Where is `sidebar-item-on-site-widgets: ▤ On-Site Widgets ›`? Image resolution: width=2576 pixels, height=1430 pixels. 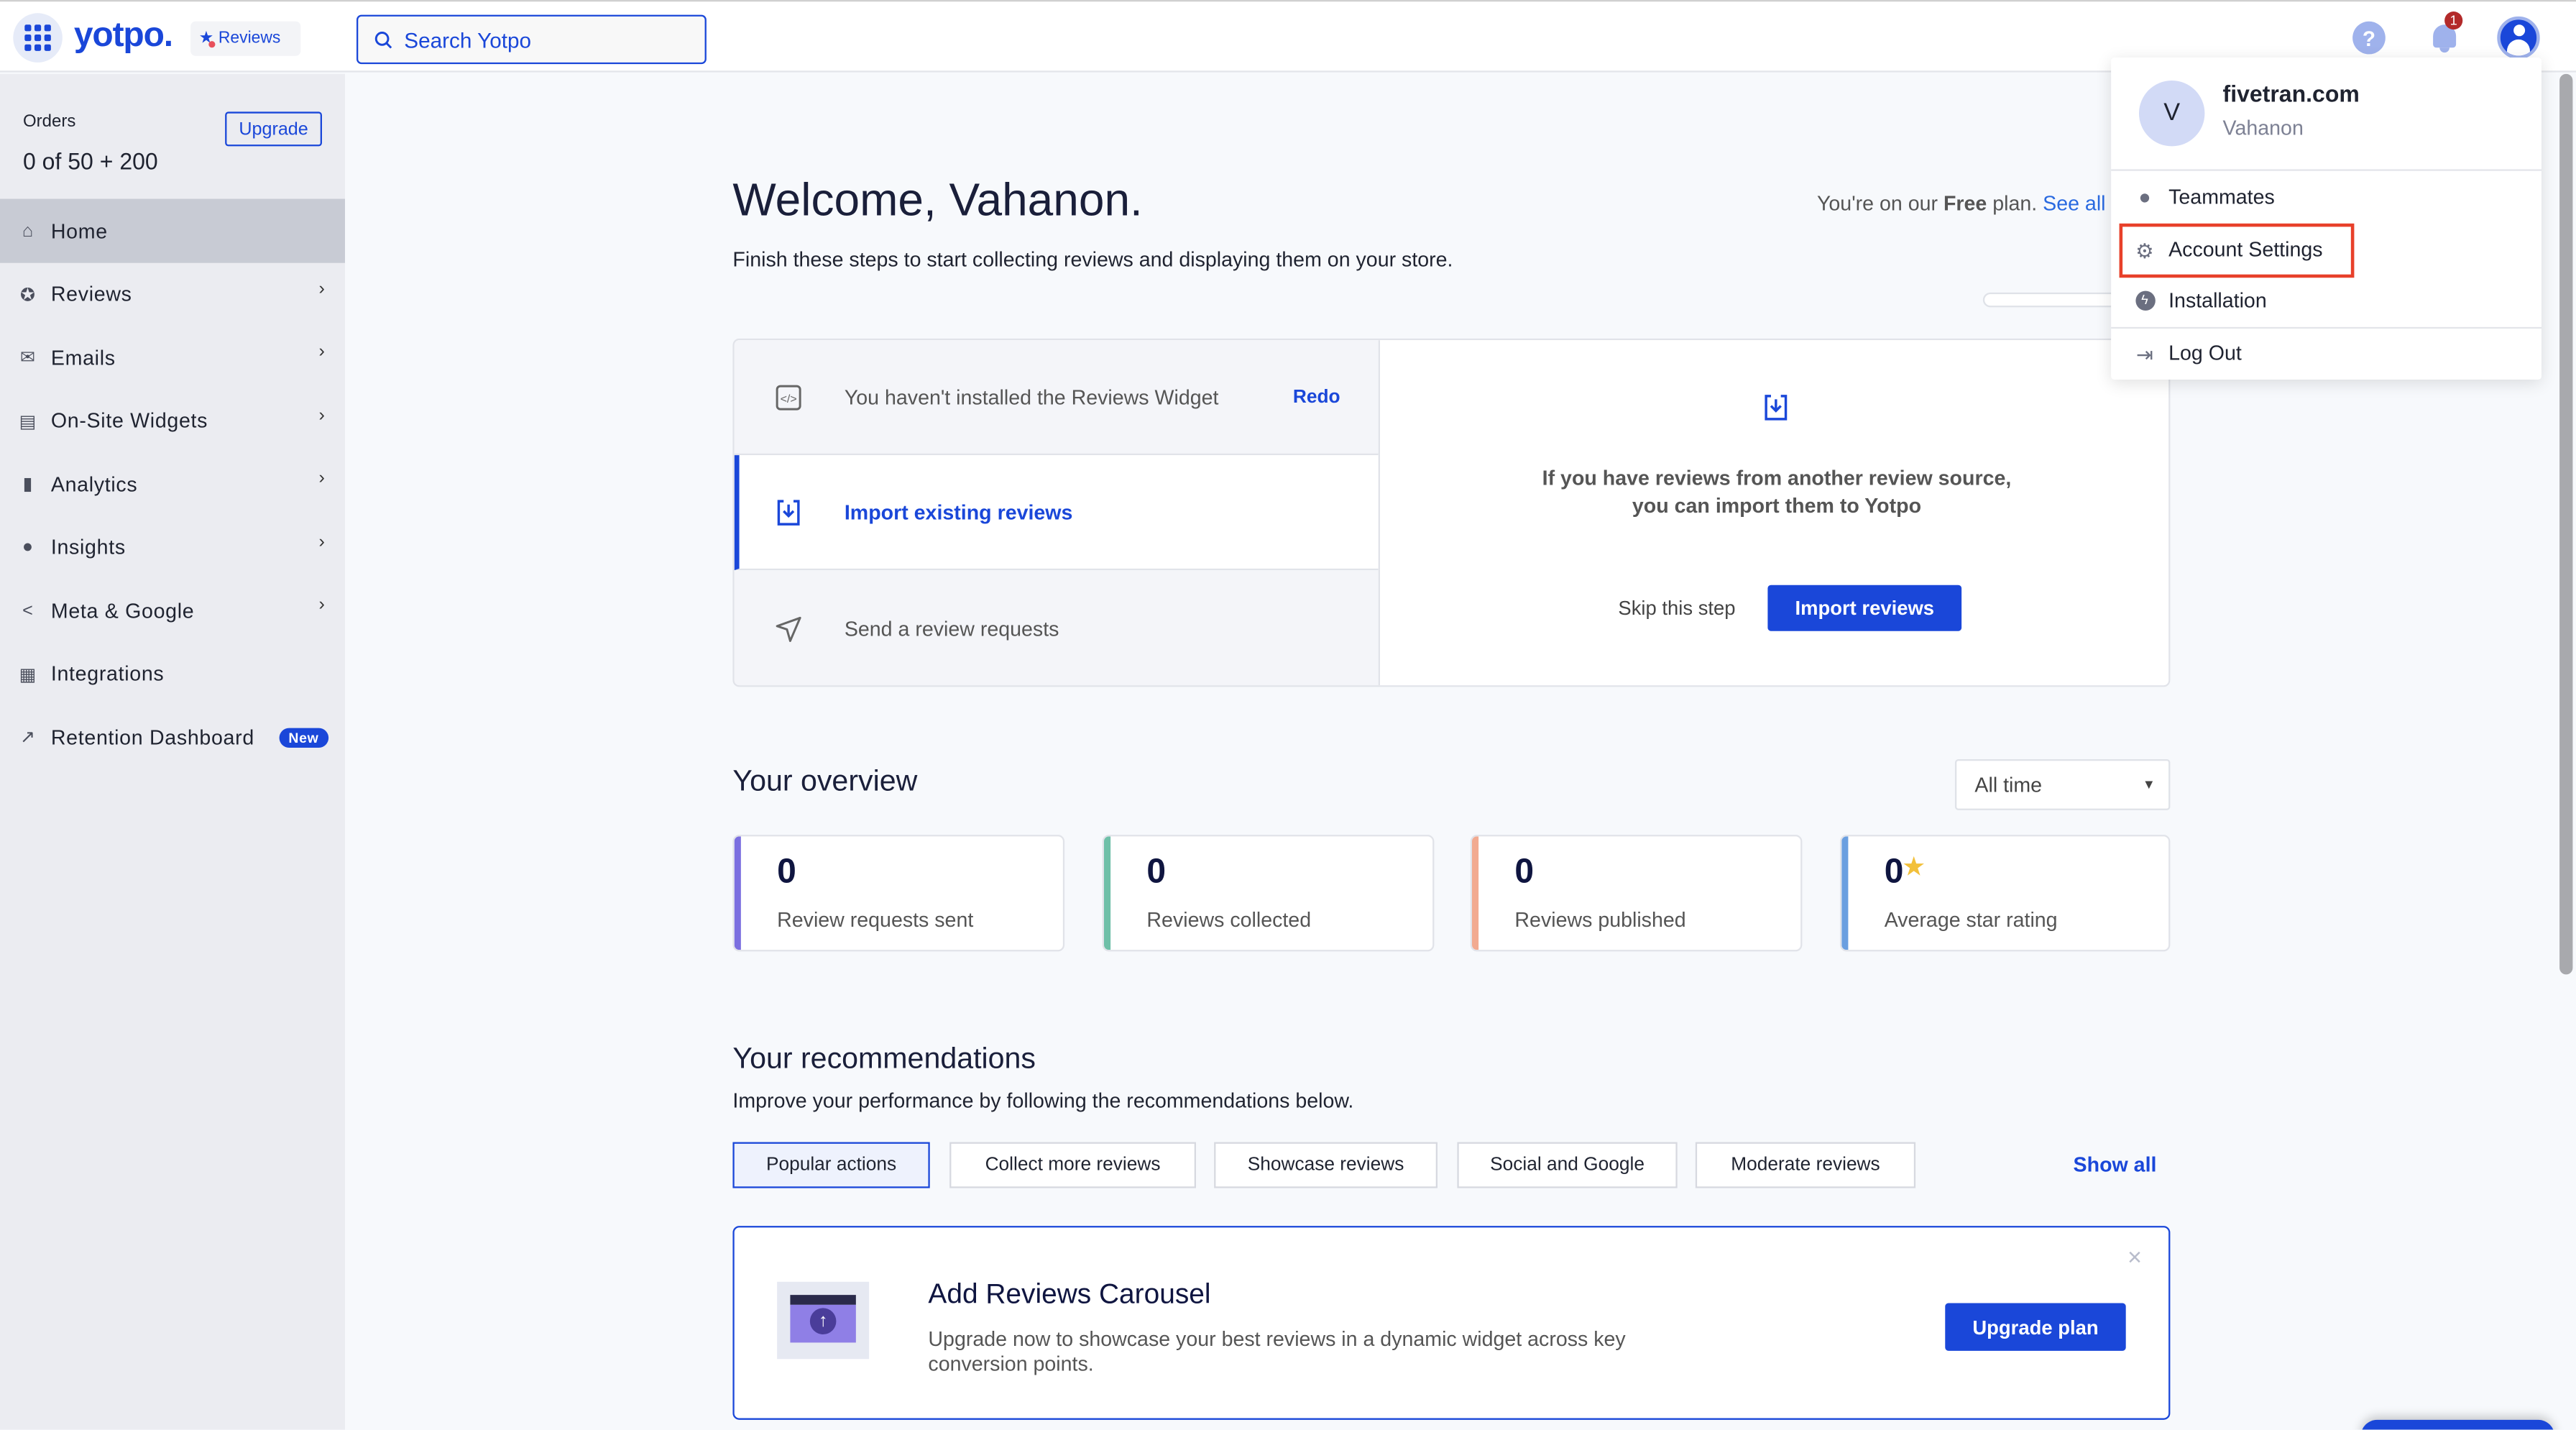 sidebar-item-on-site-widgets: ▤ On-Site Widgets › is located at coordinates (172, 421).